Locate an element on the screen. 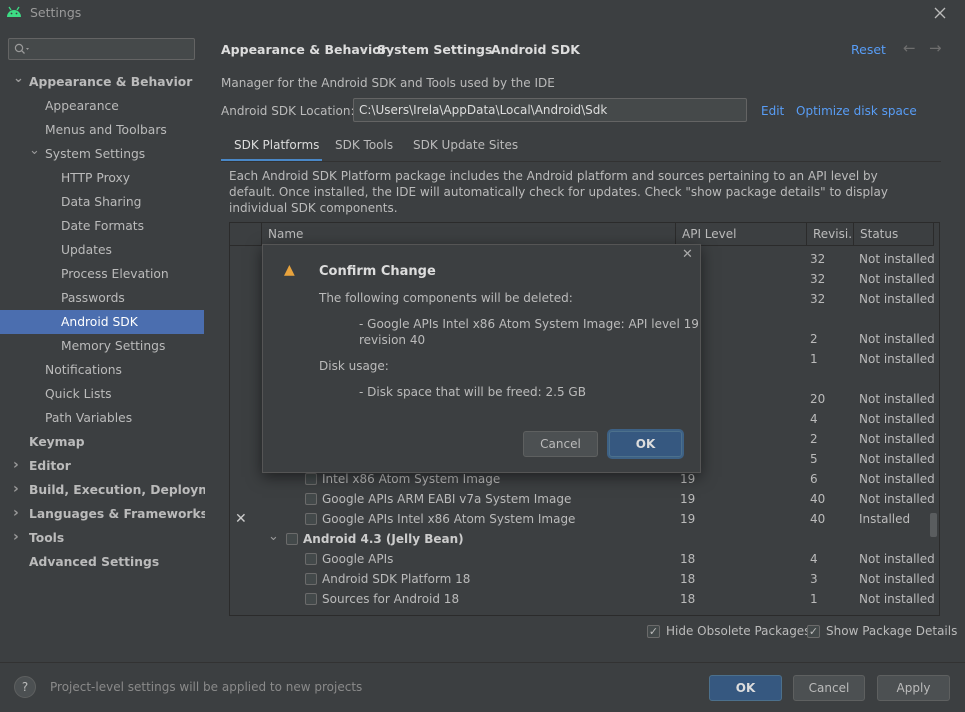  sidebar-item: Editor › is located at coordinates (102, 466).